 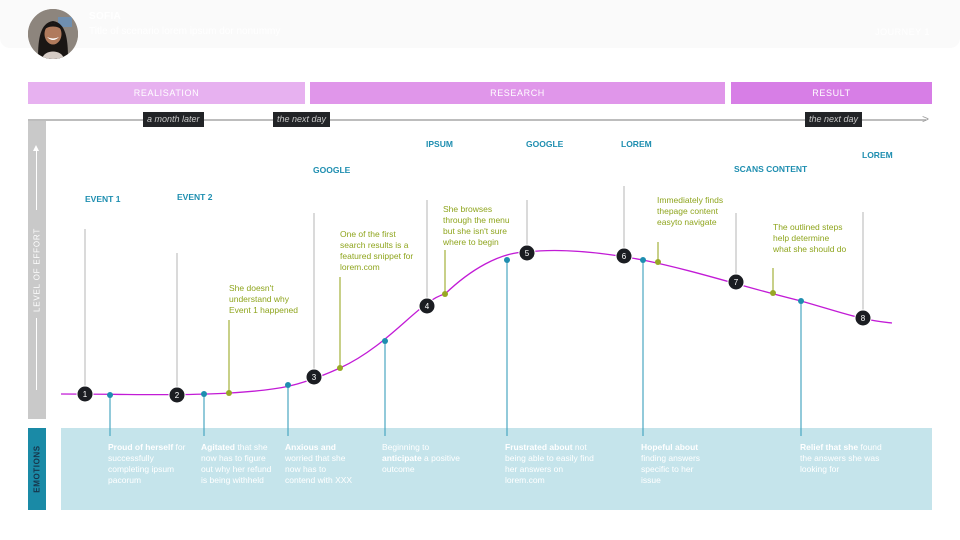 What do you see at coordinates (439, 144) in the screenshot?
I see `event-title-4: IPSUM` at bounding box center [439, 144].